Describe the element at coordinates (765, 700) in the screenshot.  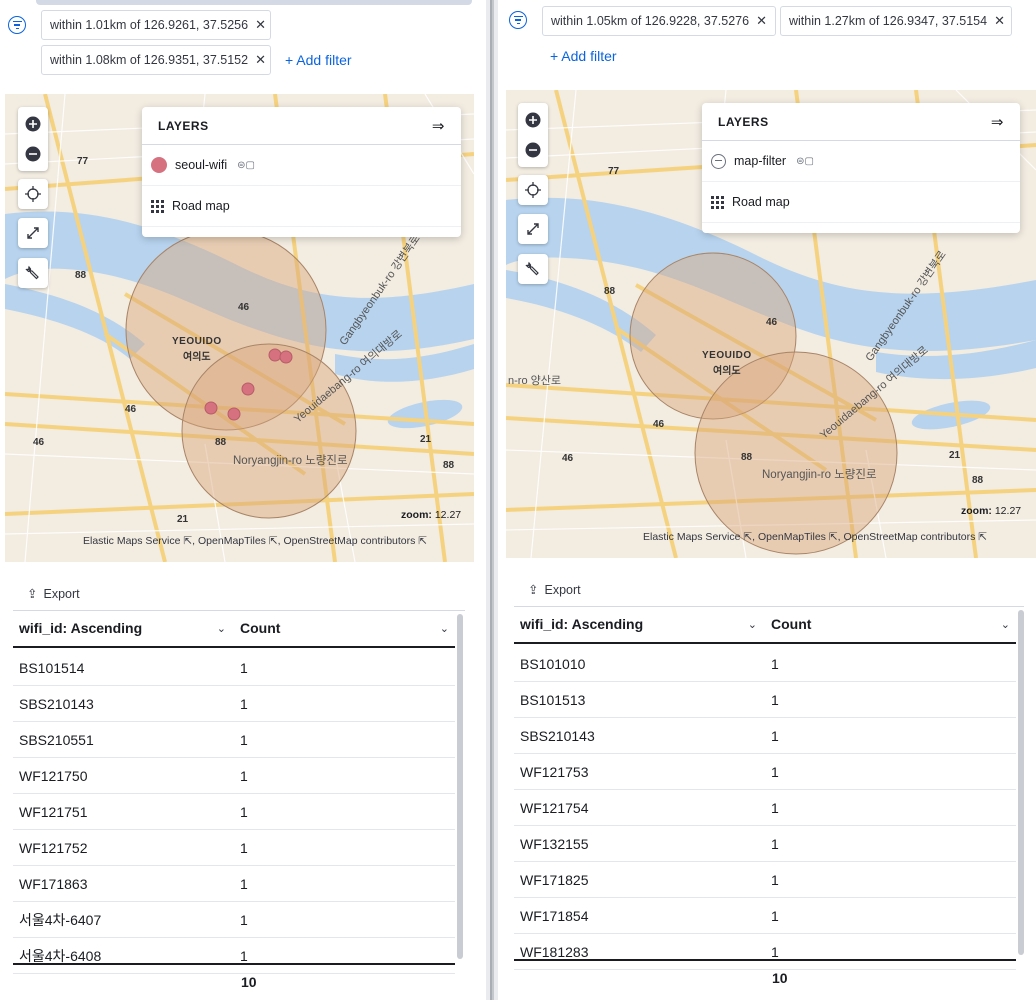
I see `table-row: BS101513 1` at that location.